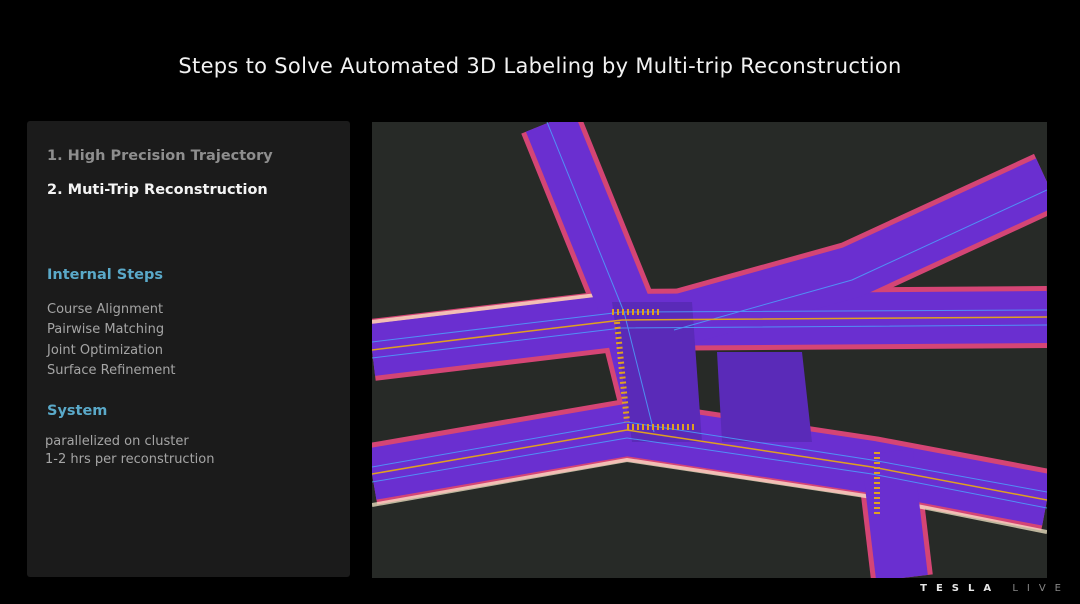 The image size is (1080, 604). I want to click on list-item: Course Alignment, so click(105, 309).